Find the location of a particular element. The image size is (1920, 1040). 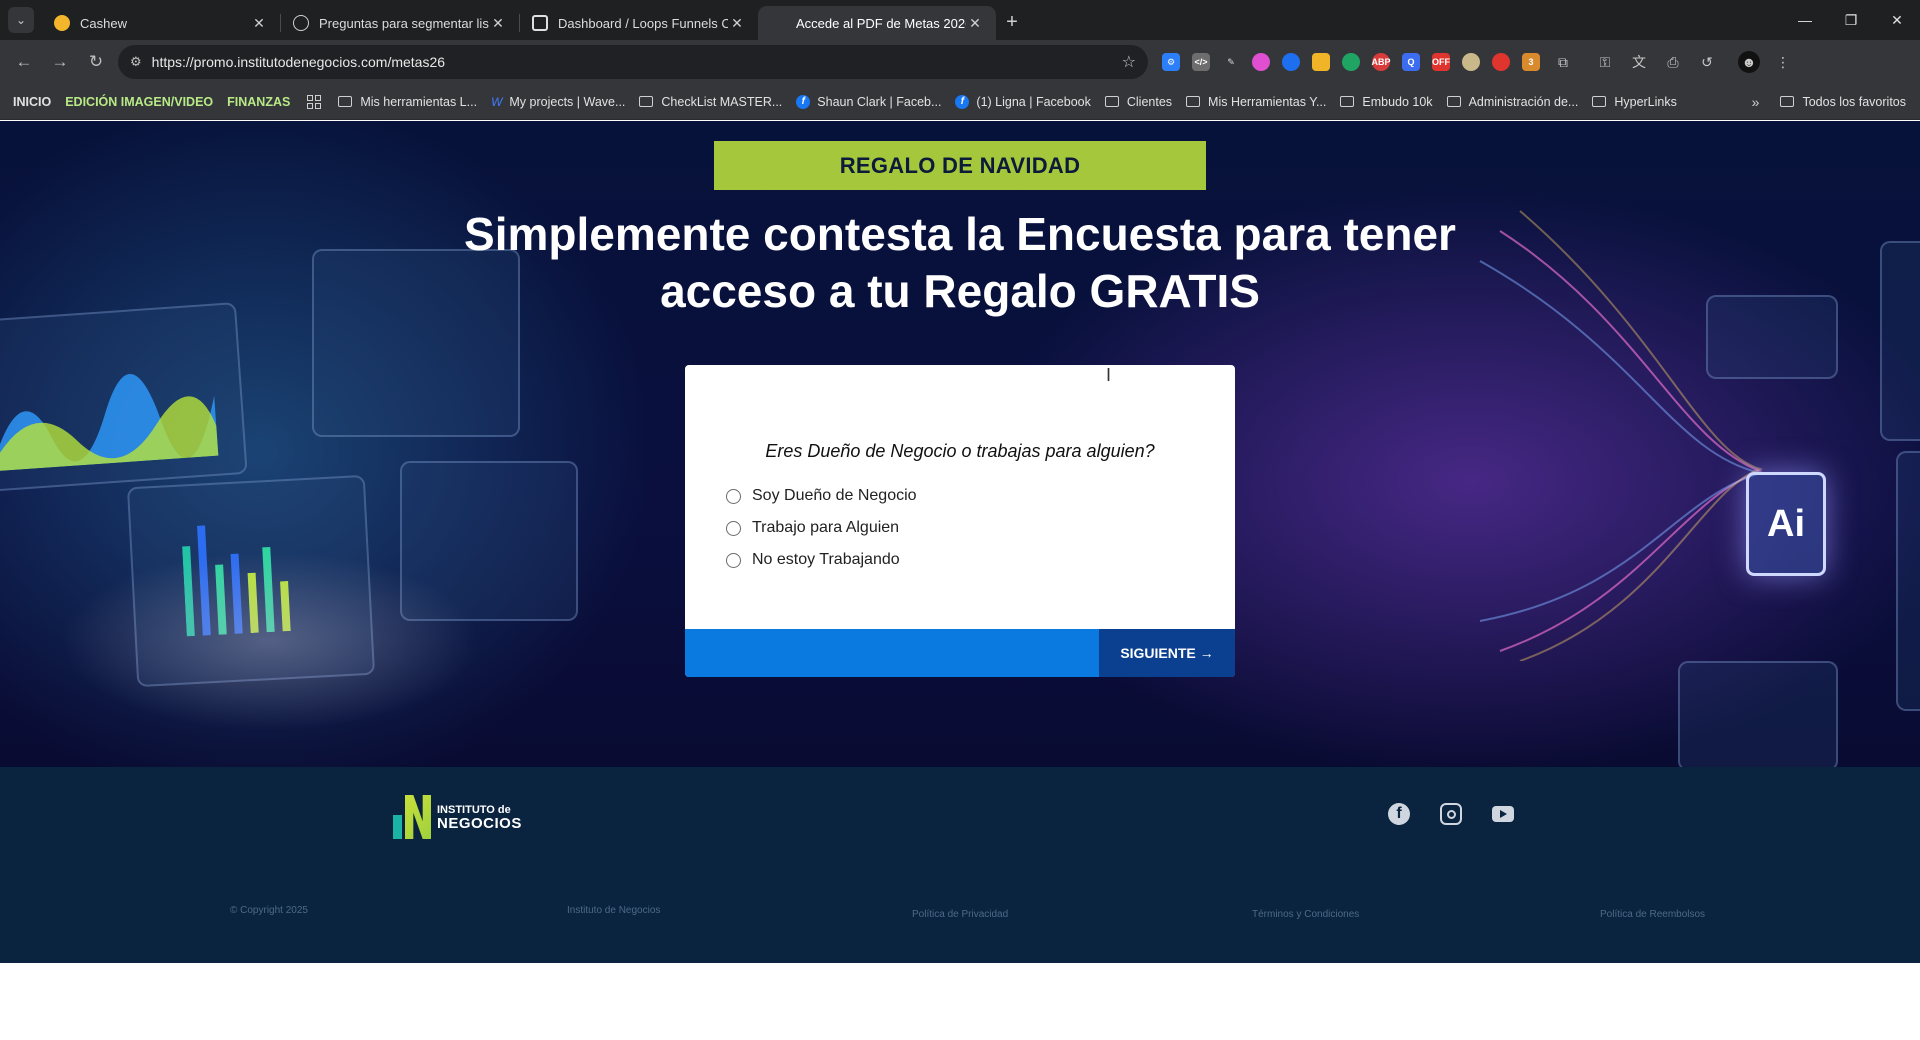

eyedropper-extension-icon: ✎ is located at coordinates (1231, 62).